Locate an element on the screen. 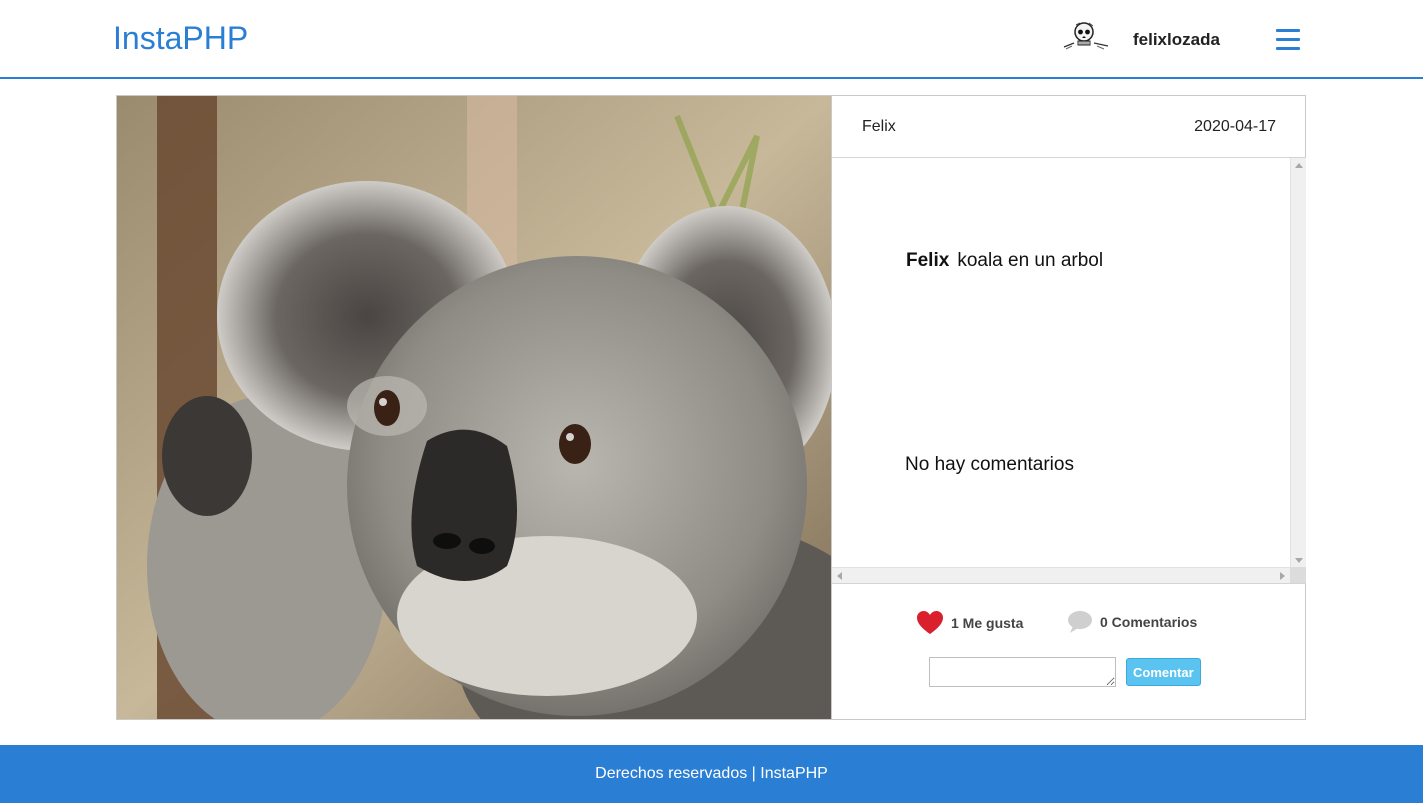  post-actions: 1 Me gusta 0 Comentarios is located at coordinates (1069, 621).